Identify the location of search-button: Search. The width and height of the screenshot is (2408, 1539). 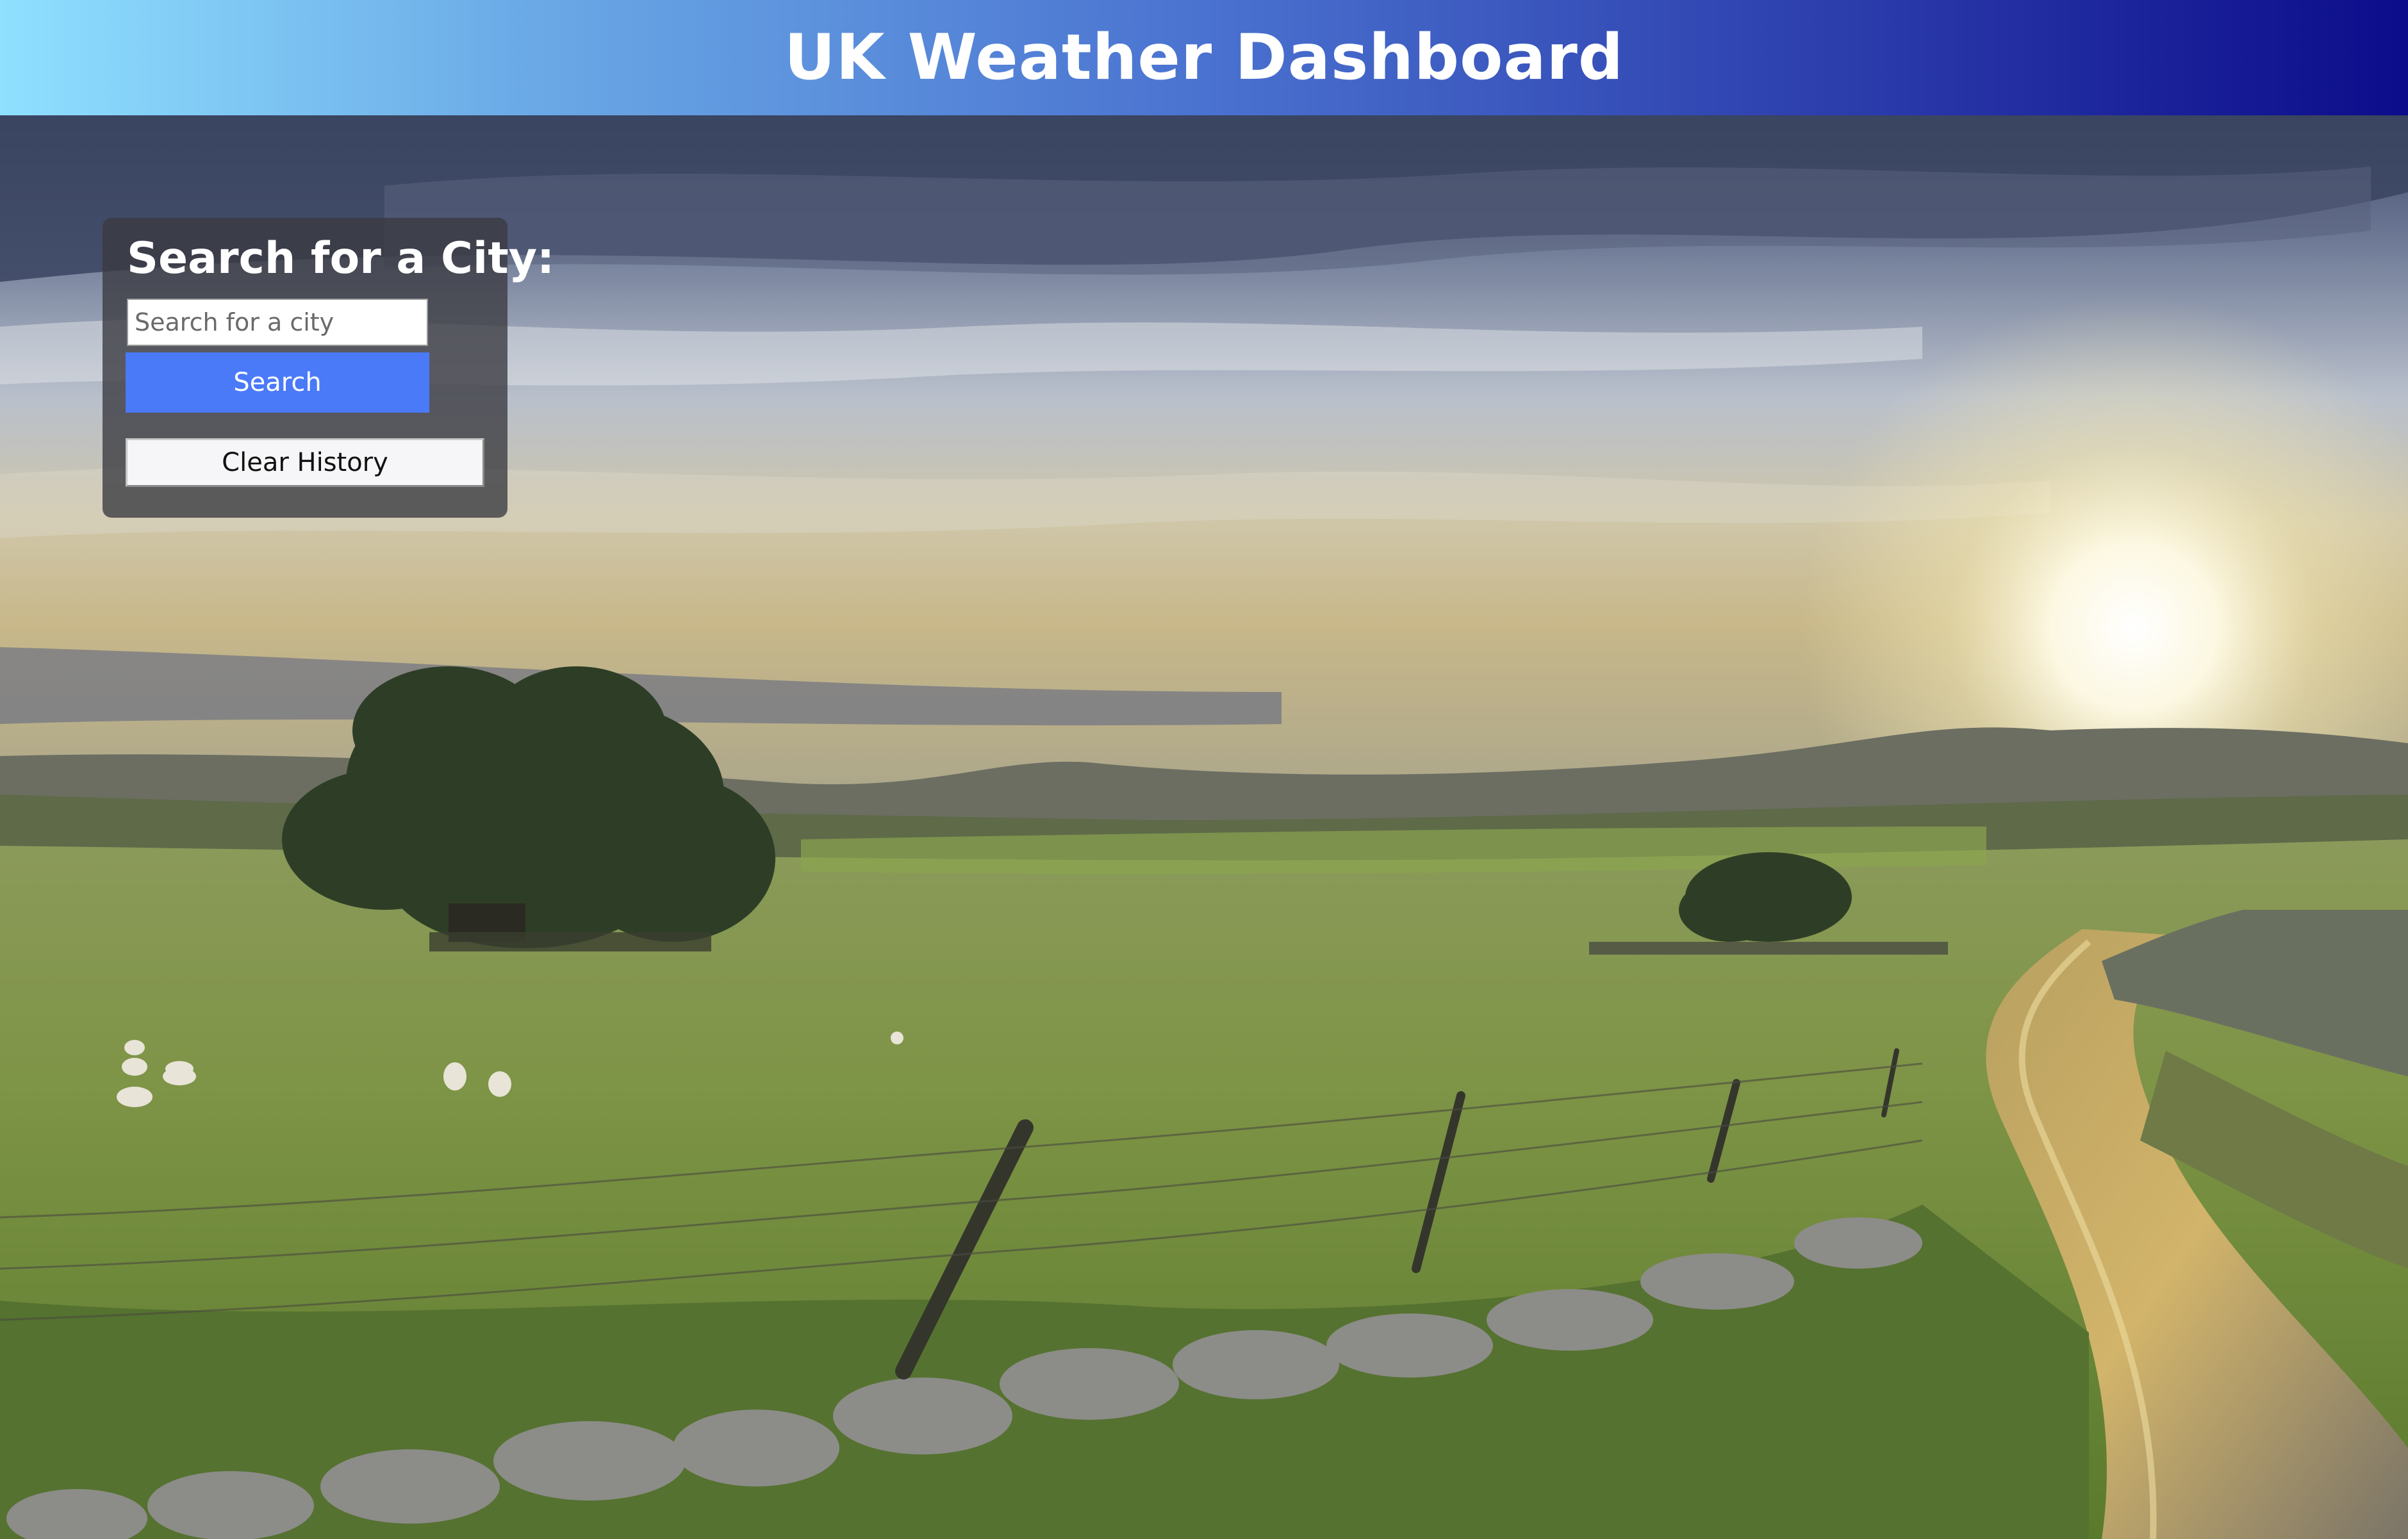
(277, 383).